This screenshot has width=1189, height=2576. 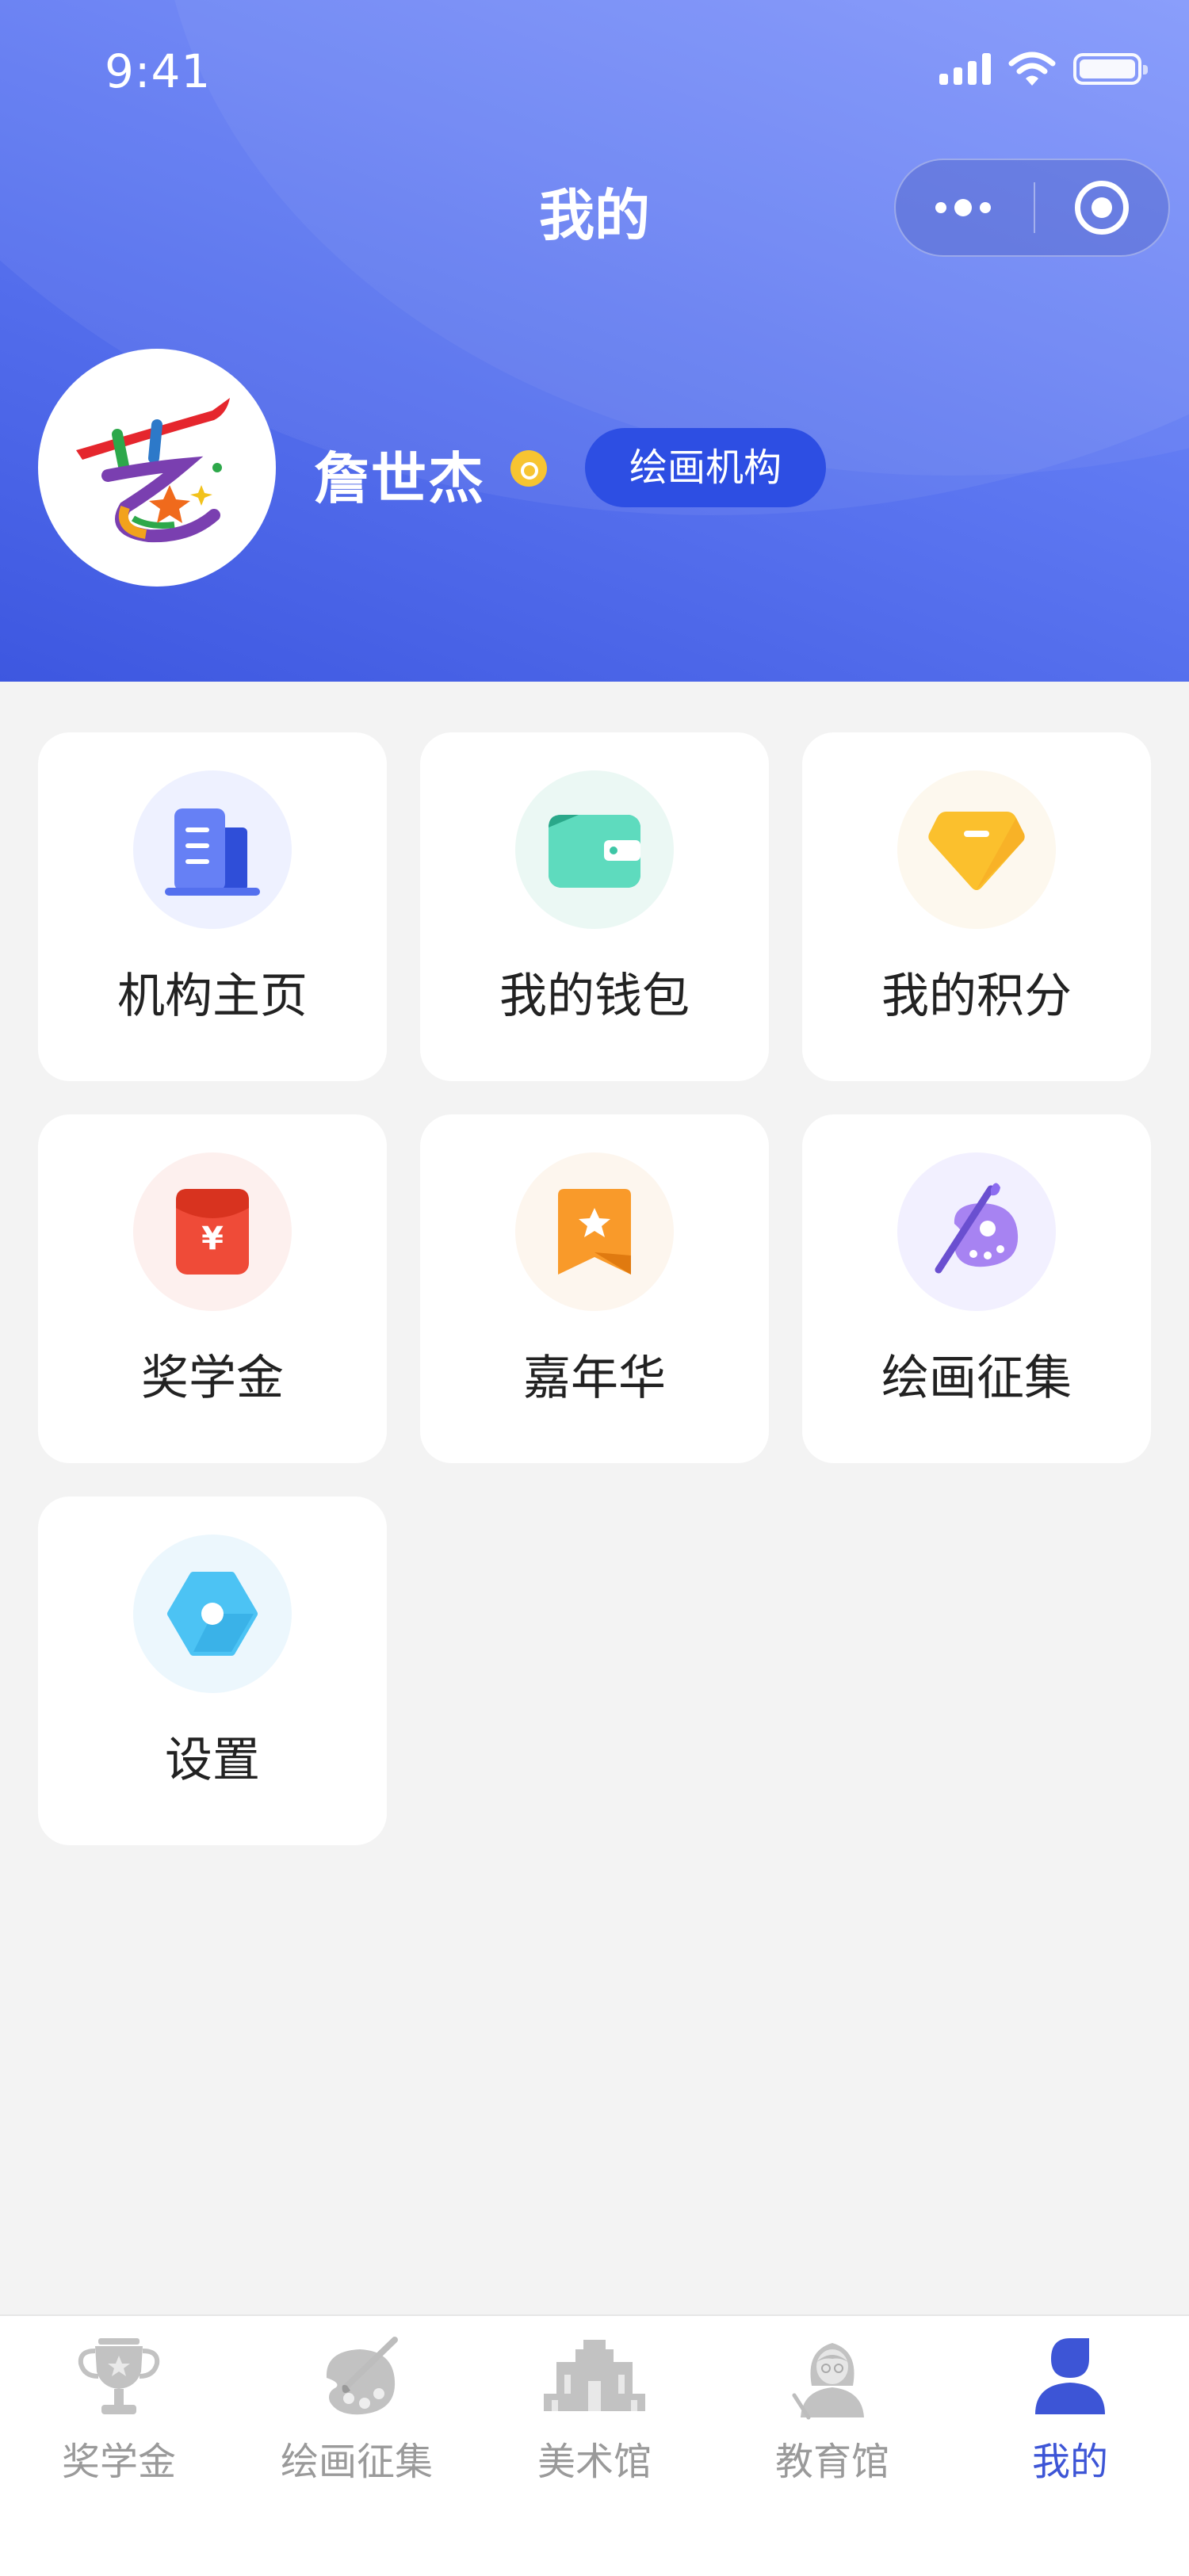 I want to click on avatar, so click(x=157, y=468).